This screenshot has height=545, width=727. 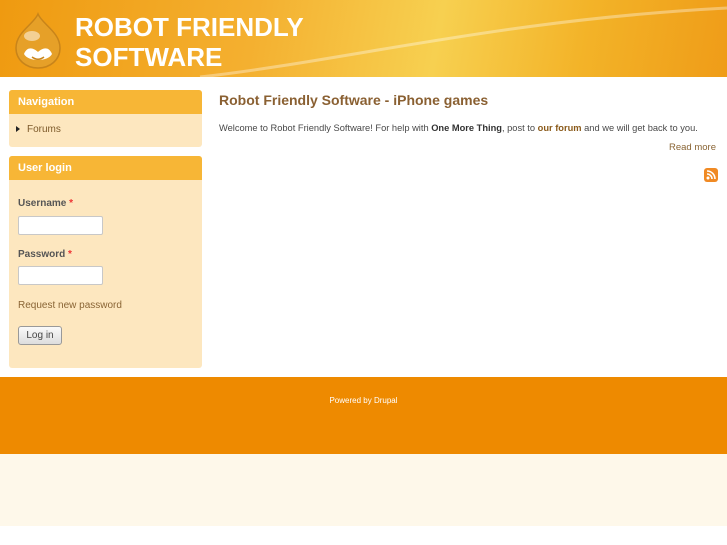 What do you see at coordinates (363, 490) in the screenshot?
I see `page-bottom` at bounding box center [363, 490].